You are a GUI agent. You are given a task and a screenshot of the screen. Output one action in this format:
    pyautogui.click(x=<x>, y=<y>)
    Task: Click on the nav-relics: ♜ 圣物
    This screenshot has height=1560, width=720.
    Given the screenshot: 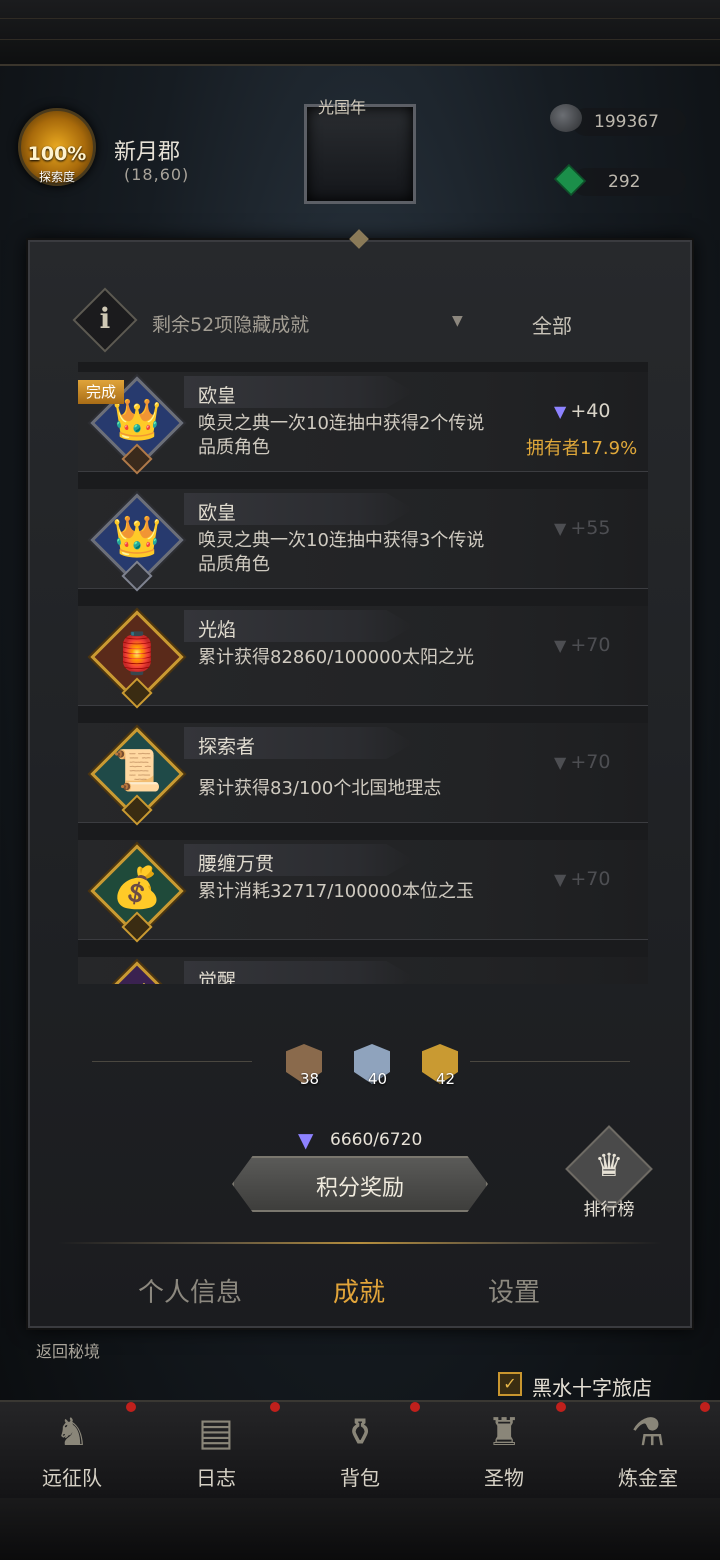 What is the action you would take?
    pyautogui.click(x=504, y=1449)
    